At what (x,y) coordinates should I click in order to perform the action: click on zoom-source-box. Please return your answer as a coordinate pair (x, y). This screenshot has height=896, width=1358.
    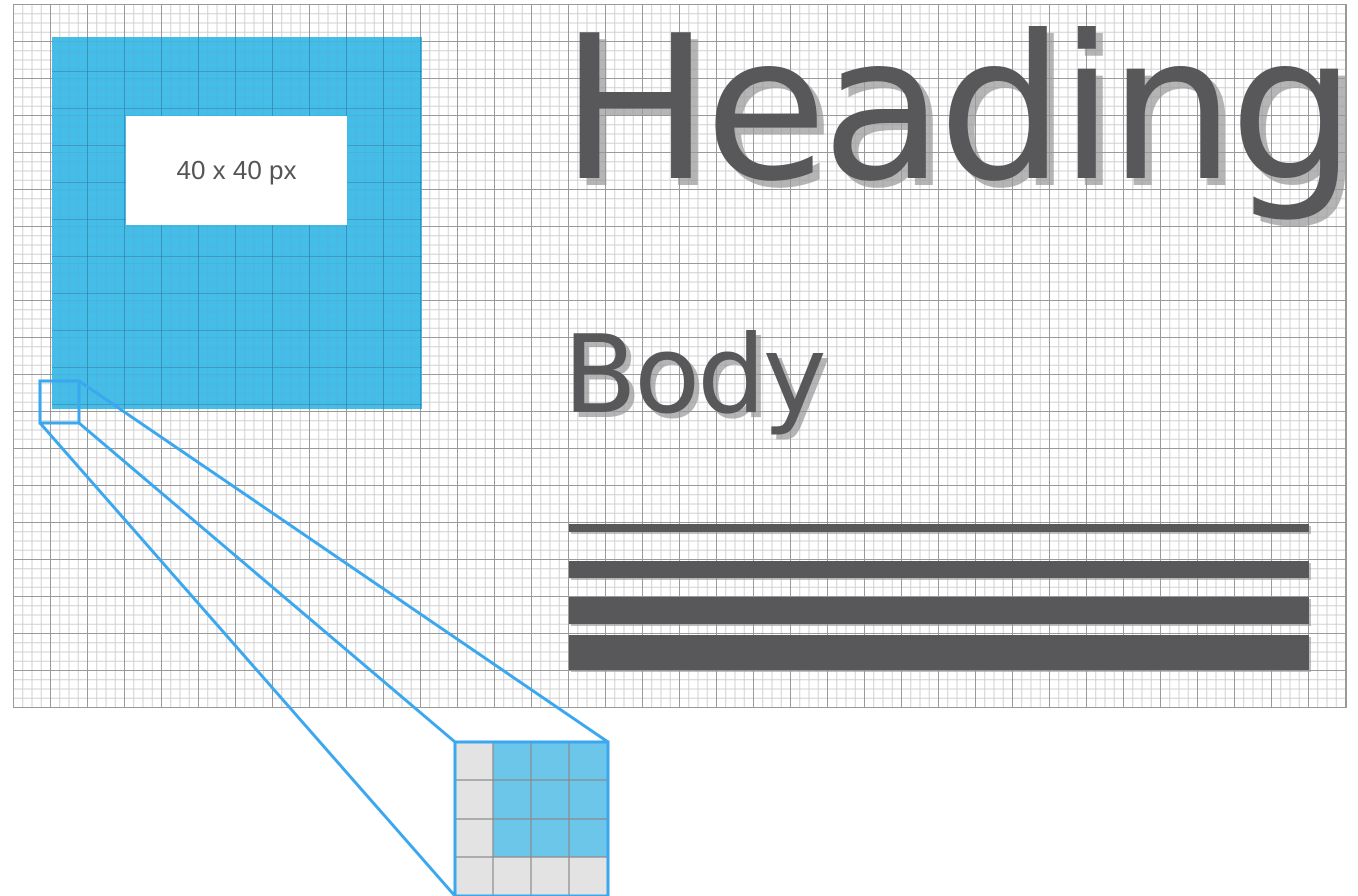
    Looking at the image, I should click on (59, 402).